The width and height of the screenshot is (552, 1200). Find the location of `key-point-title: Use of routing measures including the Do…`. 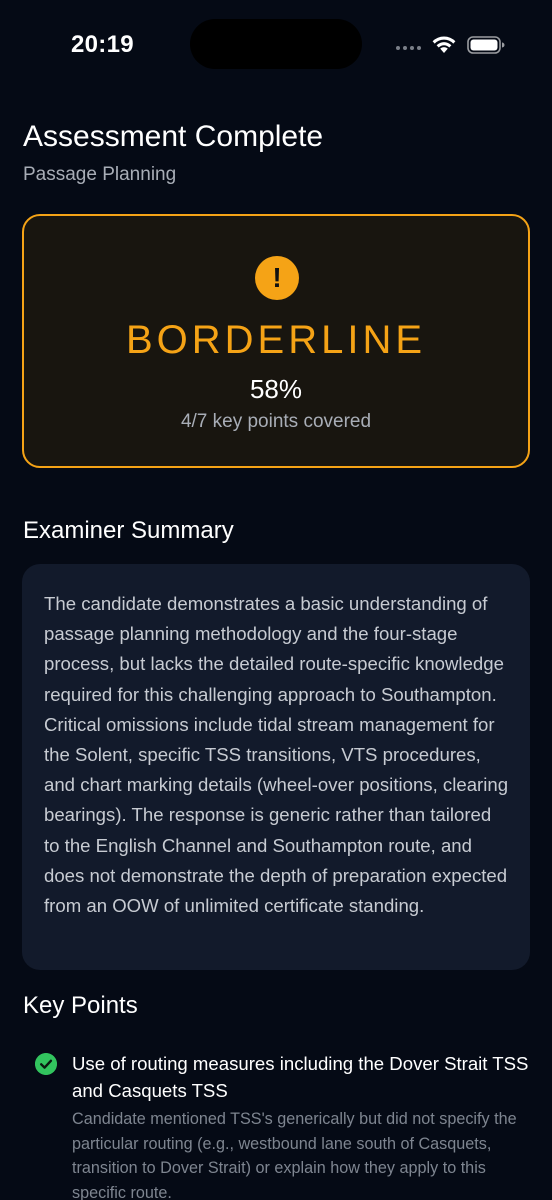

key-point-title: Use of routing measures including the Do… is located at coordinates (300, 1077).